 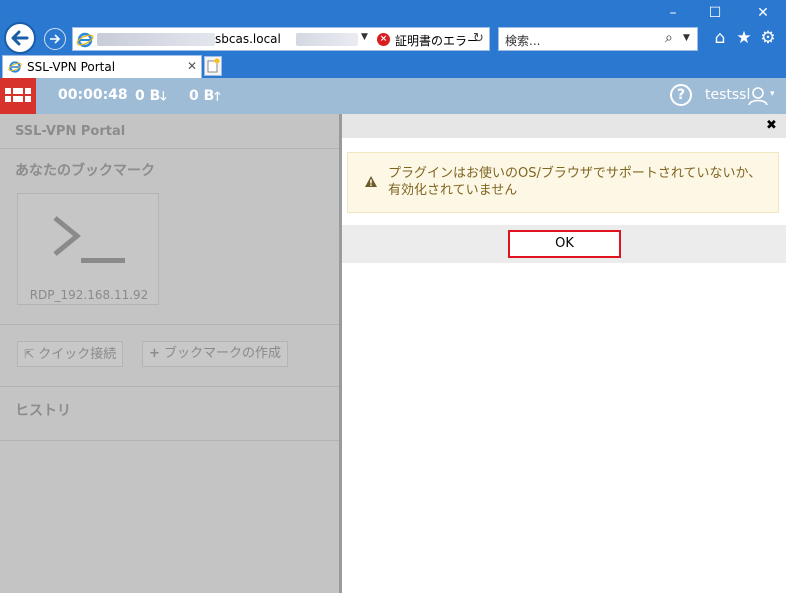 What do you see at coordinates (575, 182) in the screenshot?
I see `warning-message: プラグインはお使いのOS/ブラウザでサポートされていないか、有効化されていません` at bounding box center [575, 182].